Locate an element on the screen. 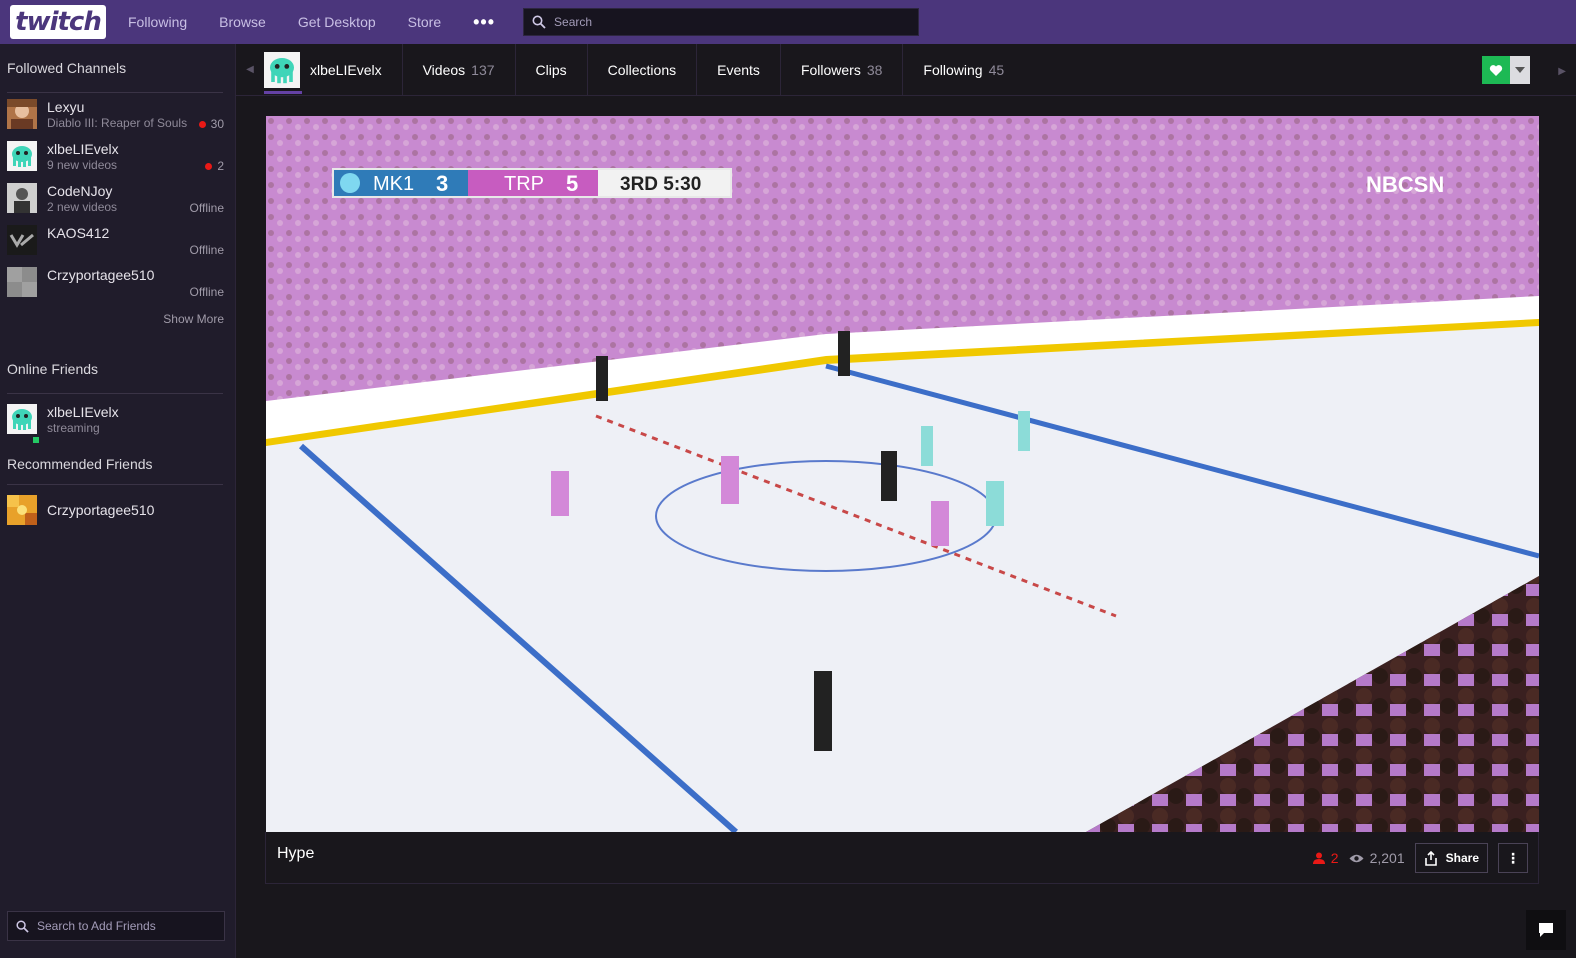  tab-followers: Followers 38 is located at coordinates (842, 69).